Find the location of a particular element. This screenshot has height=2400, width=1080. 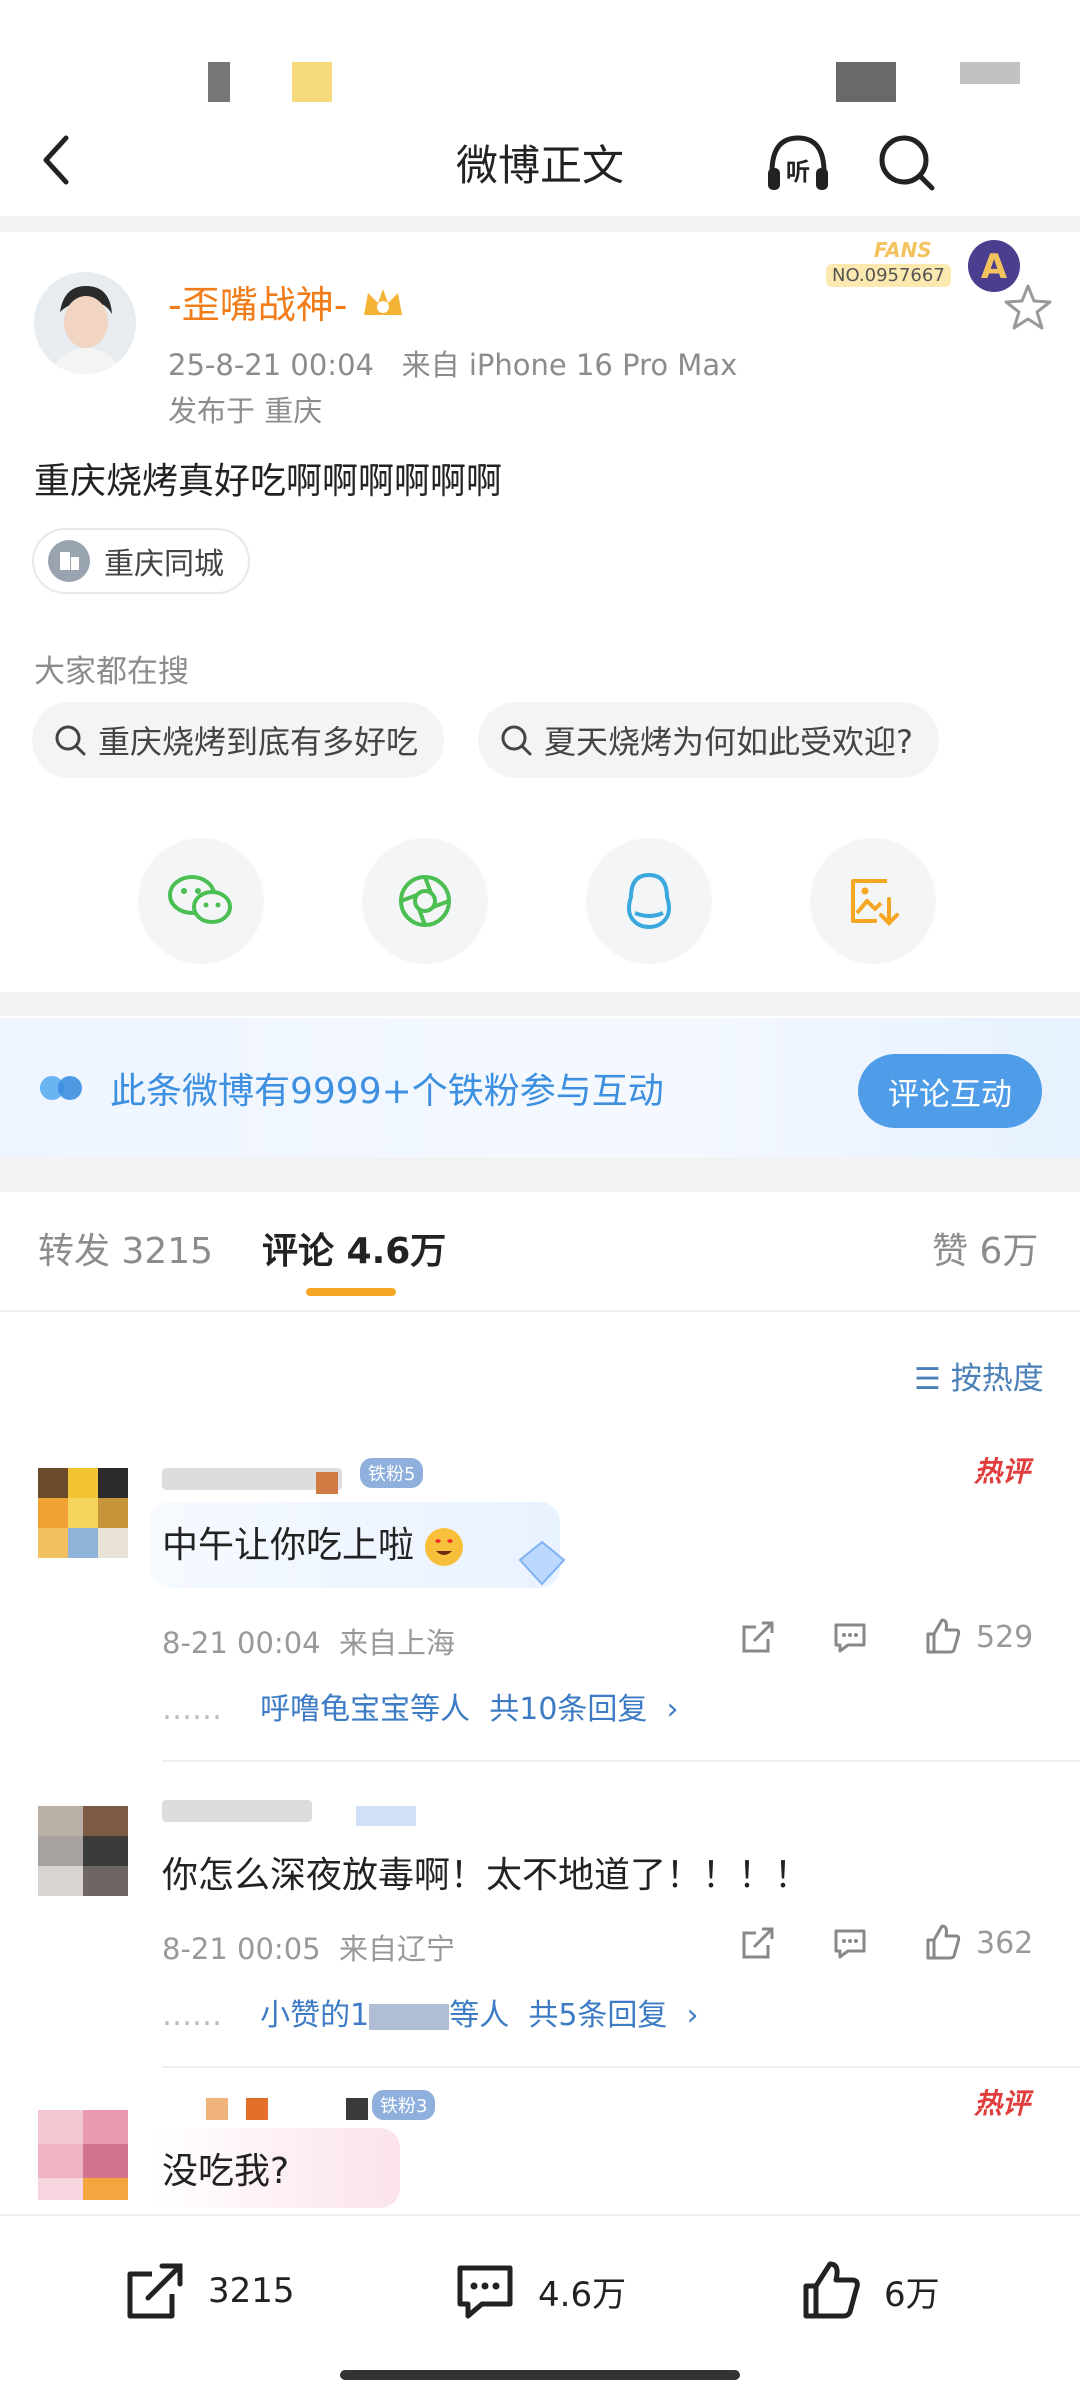

search-suggestion-text: 夏天烧烤为何如此受欢迎? is located at coordinates (728, 742).